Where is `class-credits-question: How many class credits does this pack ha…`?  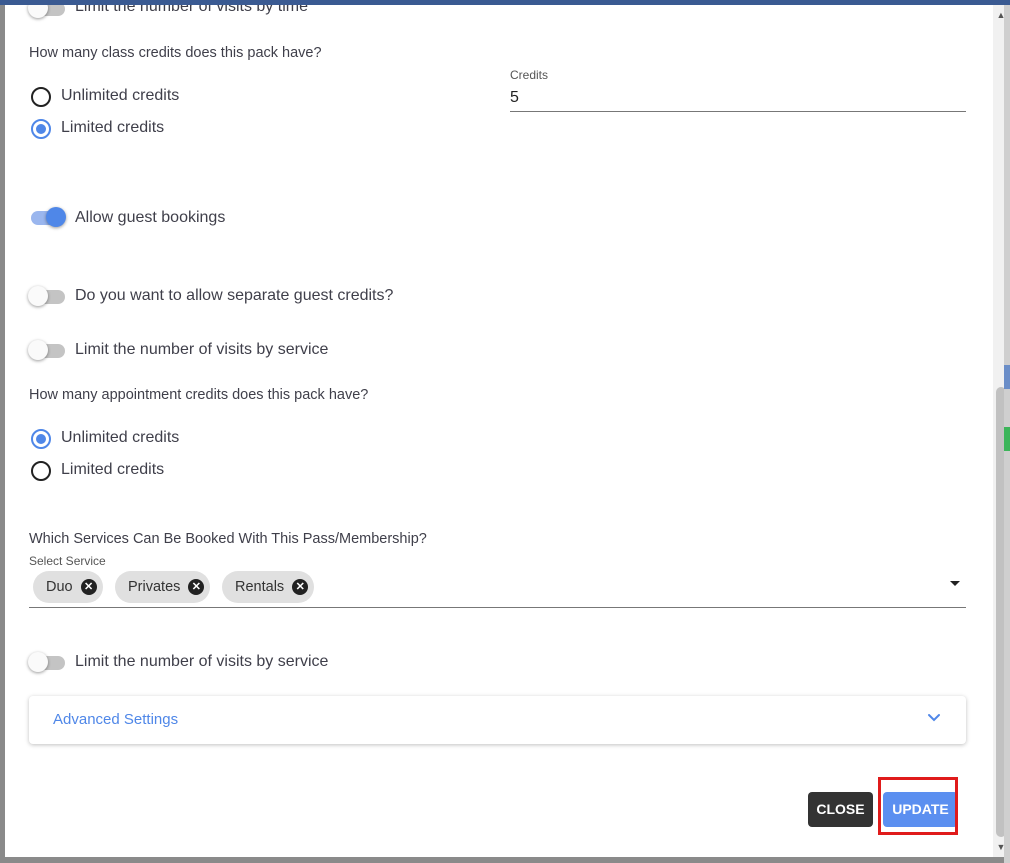 class-credits-question: How many class credits does this pack ha… is located at coordinates (175, 53).